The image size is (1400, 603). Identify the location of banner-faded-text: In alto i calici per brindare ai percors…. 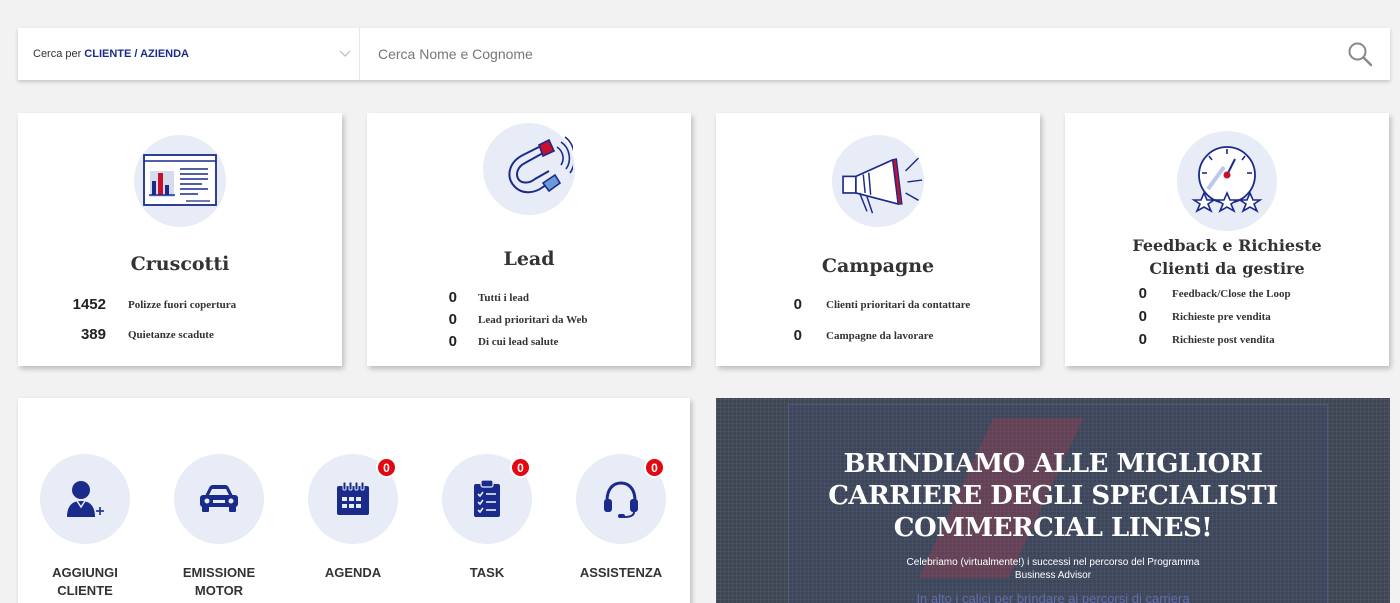
(1053, 597).